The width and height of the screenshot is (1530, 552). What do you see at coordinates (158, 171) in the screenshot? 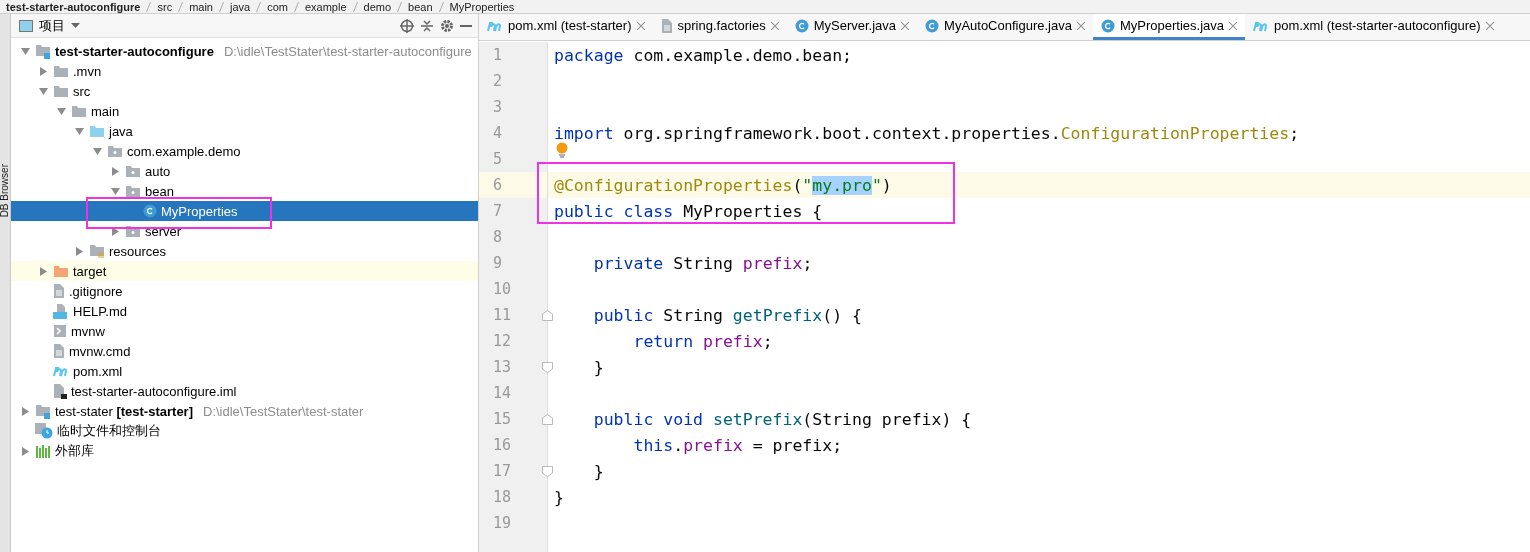
I see `tree-item-label: auto` at bounding box center [158, 171].